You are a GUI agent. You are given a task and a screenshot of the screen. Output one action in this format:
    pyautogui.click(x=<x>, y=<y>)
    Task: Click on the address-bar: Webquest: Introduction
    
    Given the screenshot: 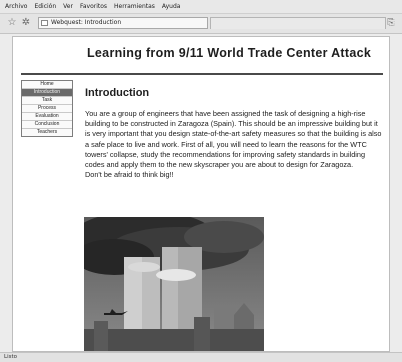 What is the action you would take?
    pyautogui.click(x=123, y=23)
    